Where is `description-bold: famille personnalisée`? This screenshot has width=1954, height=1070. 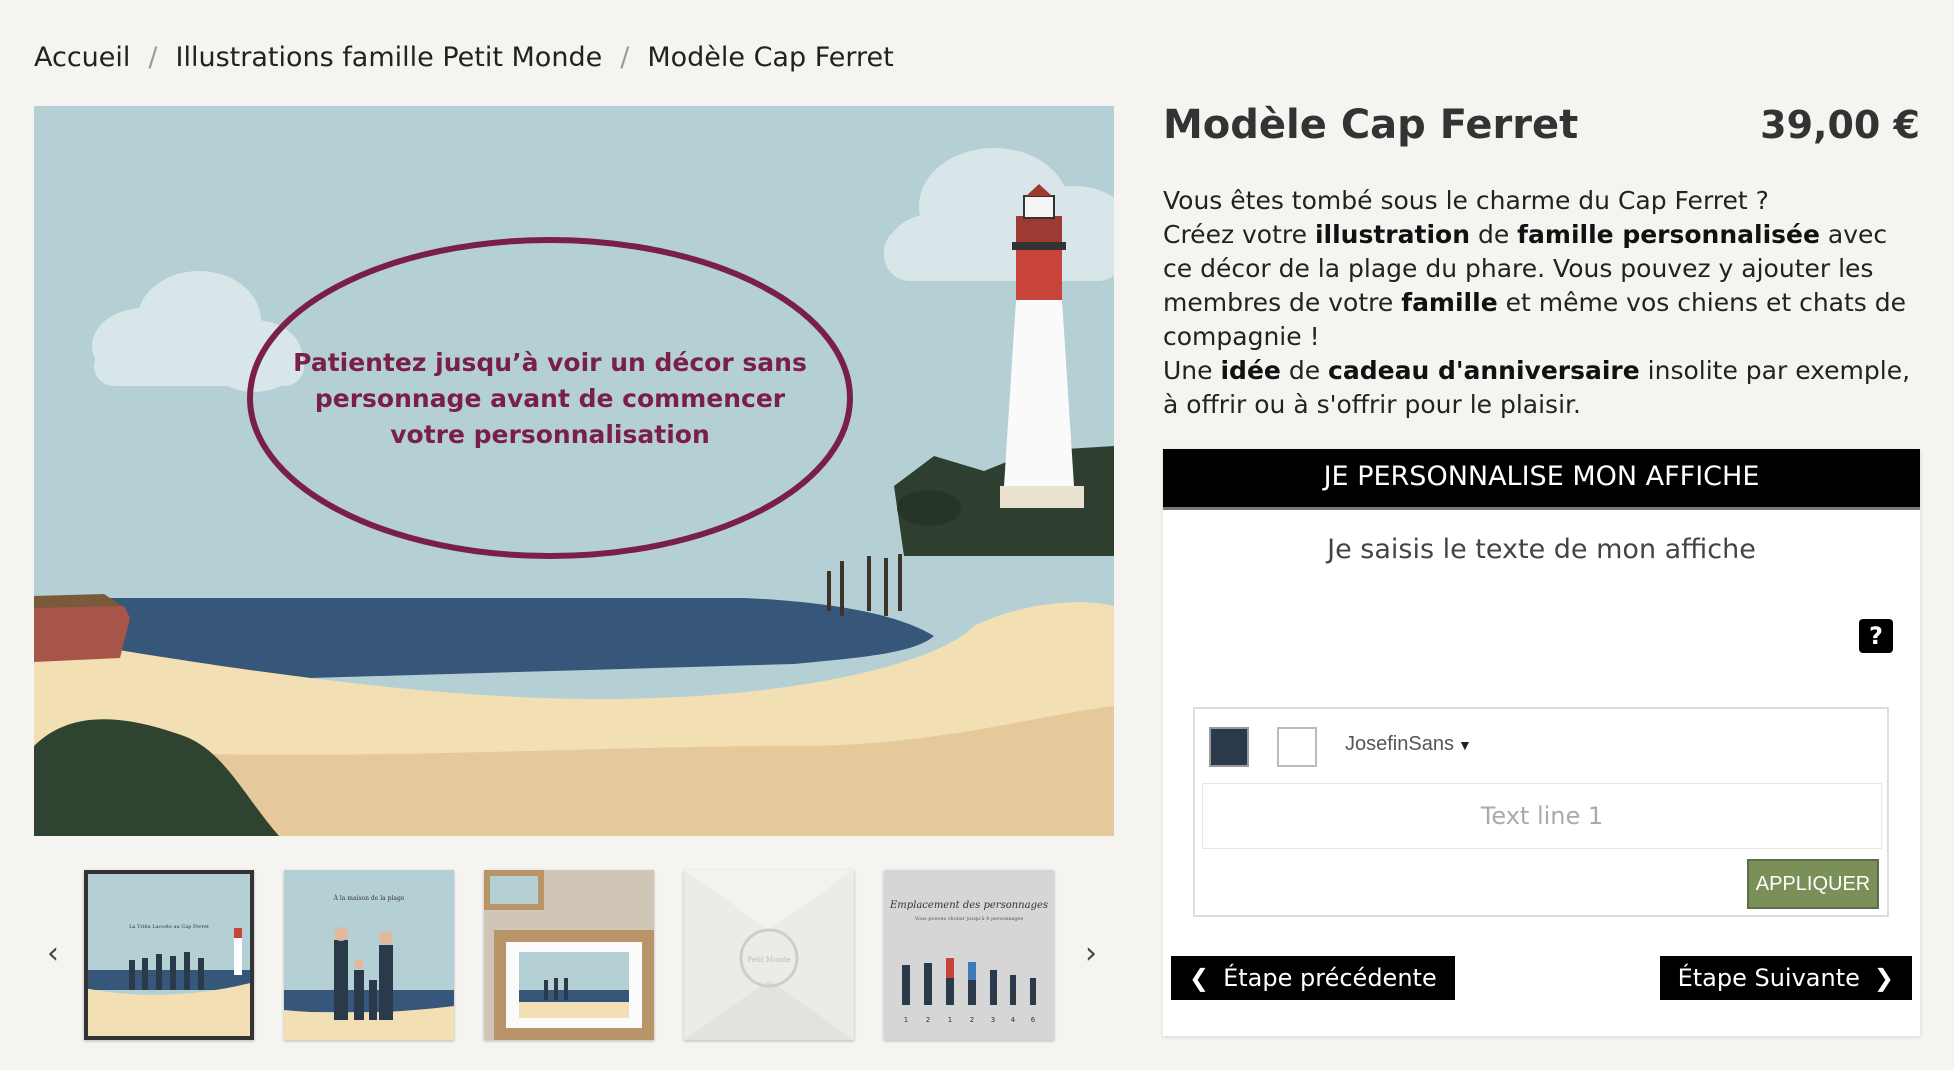
description-bold: famille personnalisée is located at coordinates (1668, 234).